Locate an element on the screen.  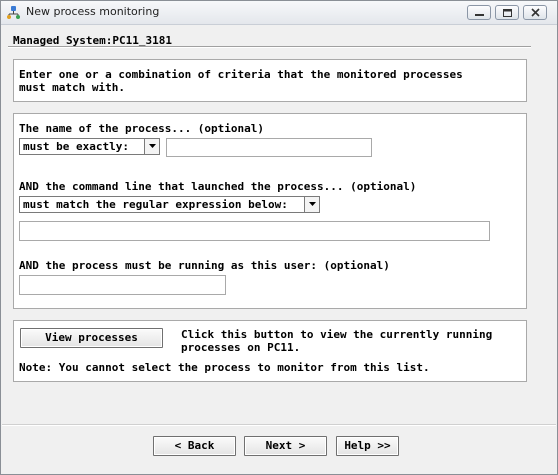
process-name-match-select: must be exactly: is located at coordinates (89, 146).